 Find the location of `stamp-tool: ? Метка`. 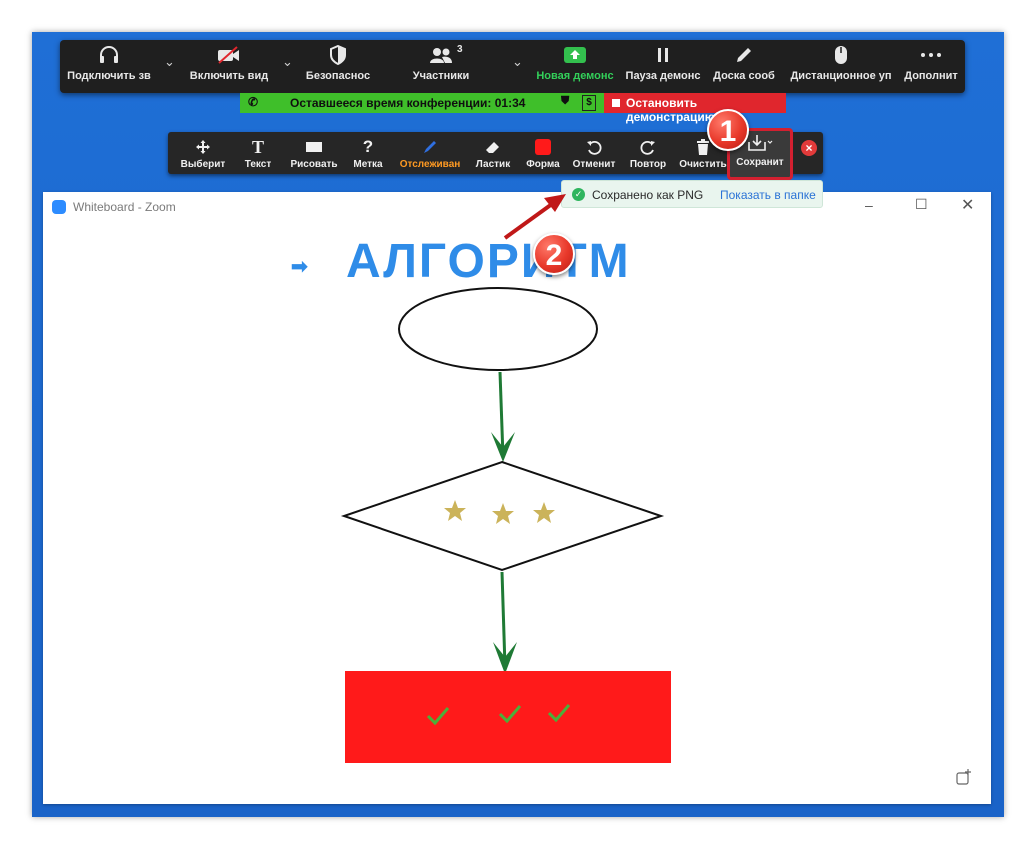

stamp-tool: ? Метка is located at coordinates (368, 153).